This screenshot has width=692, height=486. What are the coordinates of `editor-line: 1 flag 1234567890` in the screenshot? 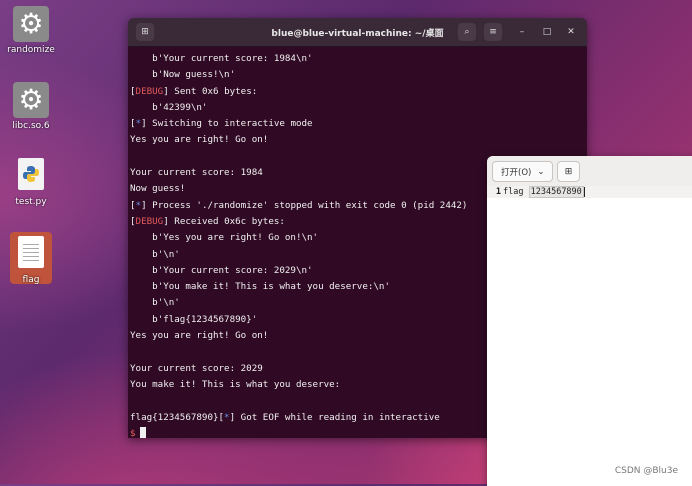 It's located at (589, 192).